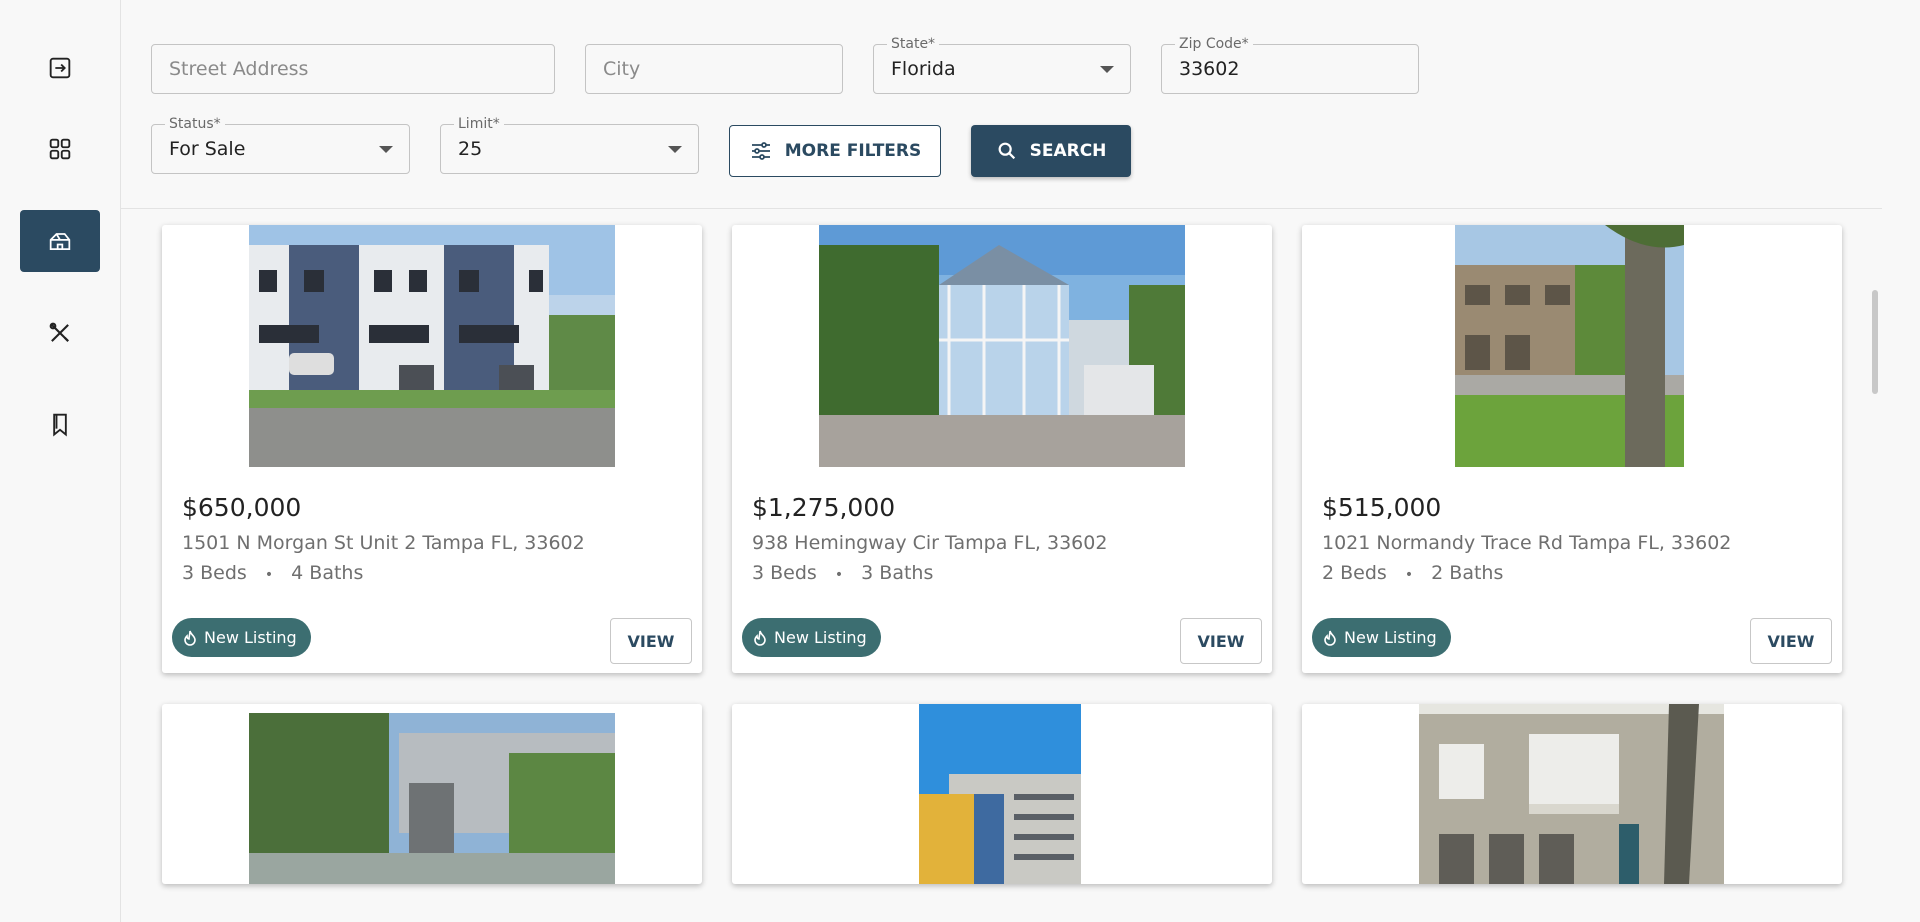  What do you see at coordinates (622, 69) in the screenshot?
I see `city-placeholder: City` at bounding box center [622, 69].